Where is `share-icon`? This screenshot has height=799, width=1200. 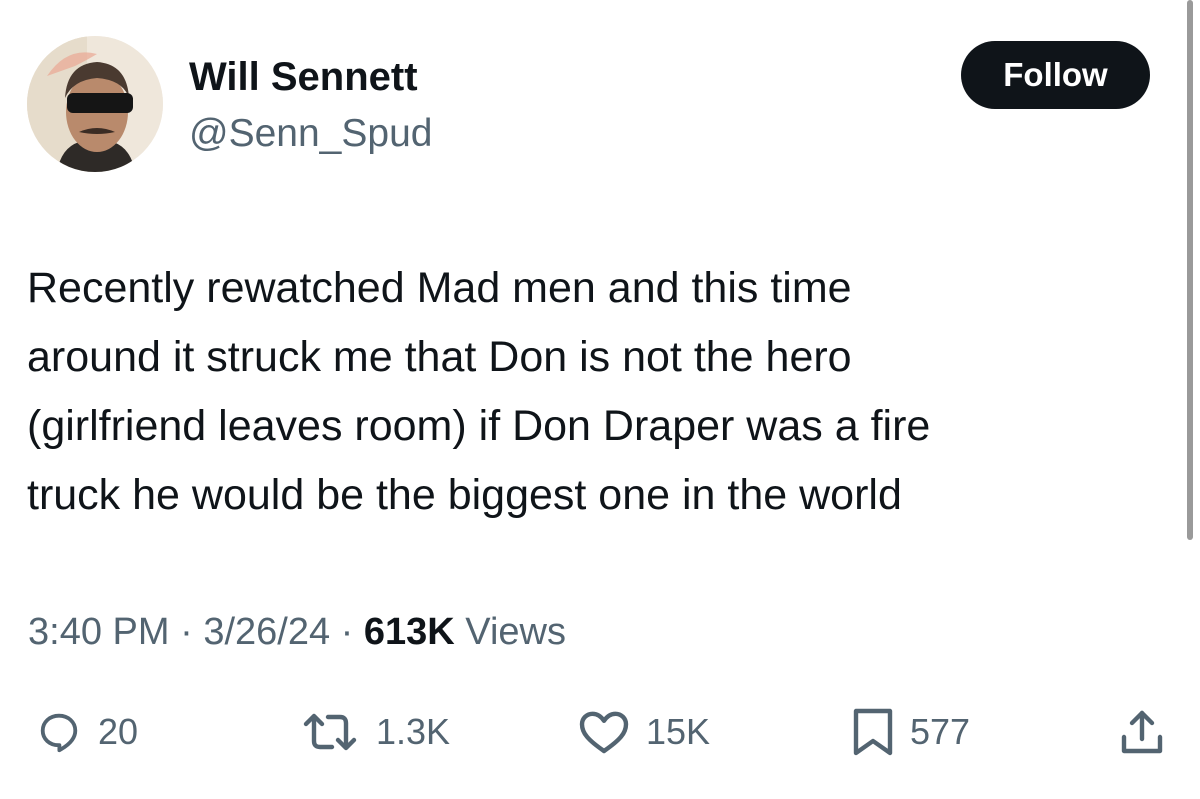
share-icon is located at coordinates (1142, 732).